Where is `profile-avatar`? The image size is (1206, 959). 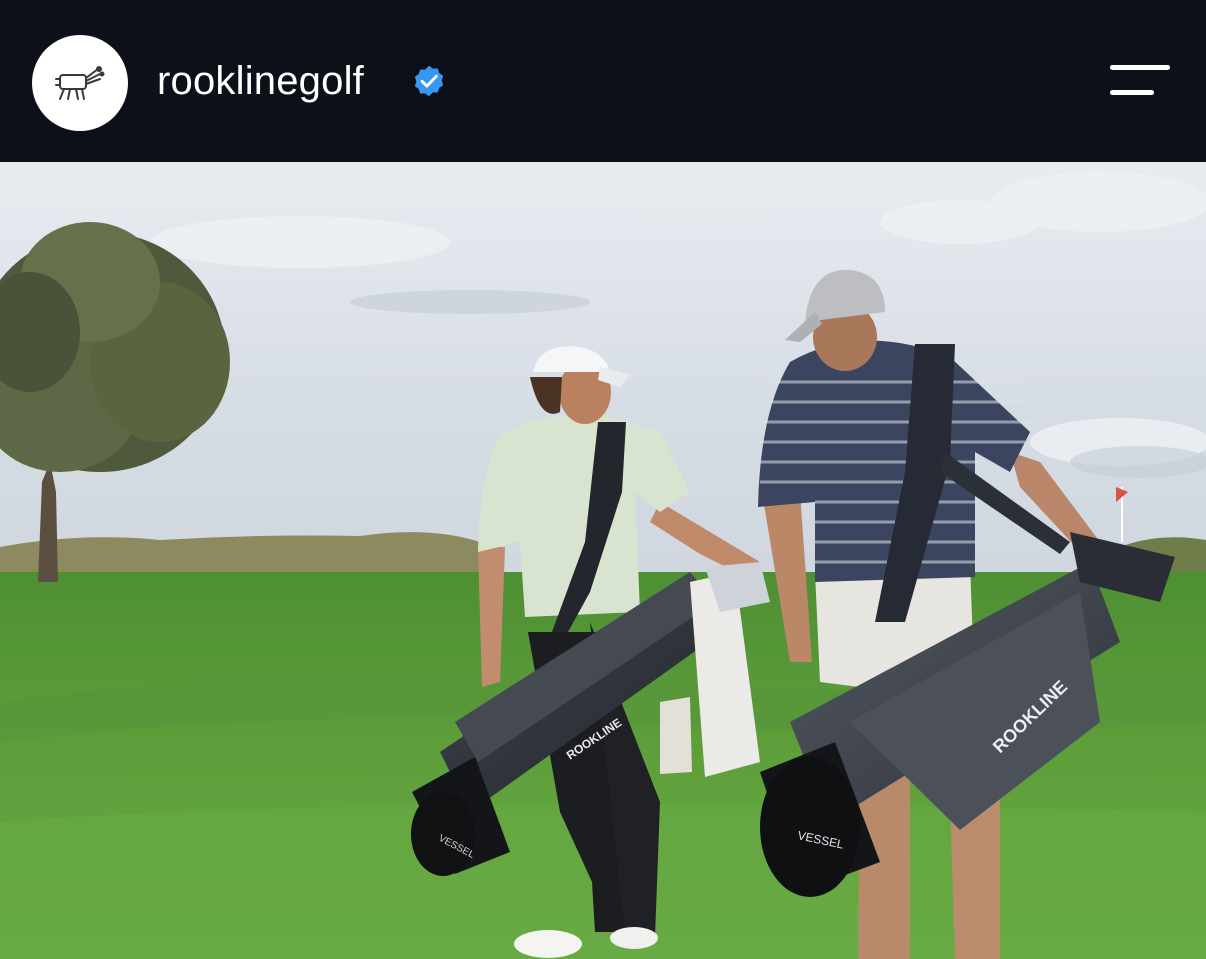
profile-avatar is located at coordinates (80, 83).